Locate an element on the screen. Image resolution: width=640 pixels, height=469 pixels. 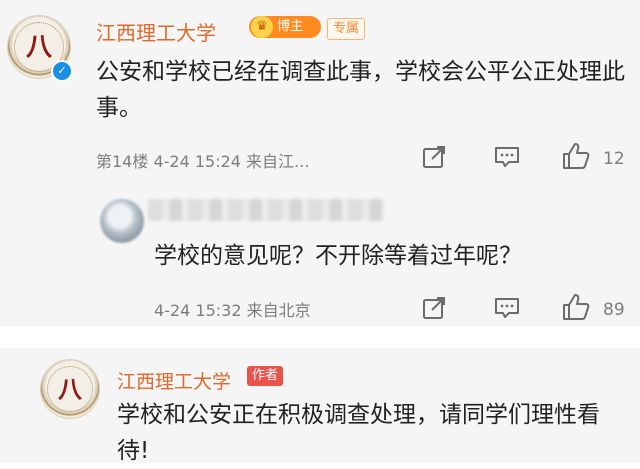
comment-text: 学校和公安正在积极调查处理，请同学们理性看待! is located at coordinates (358, 433).